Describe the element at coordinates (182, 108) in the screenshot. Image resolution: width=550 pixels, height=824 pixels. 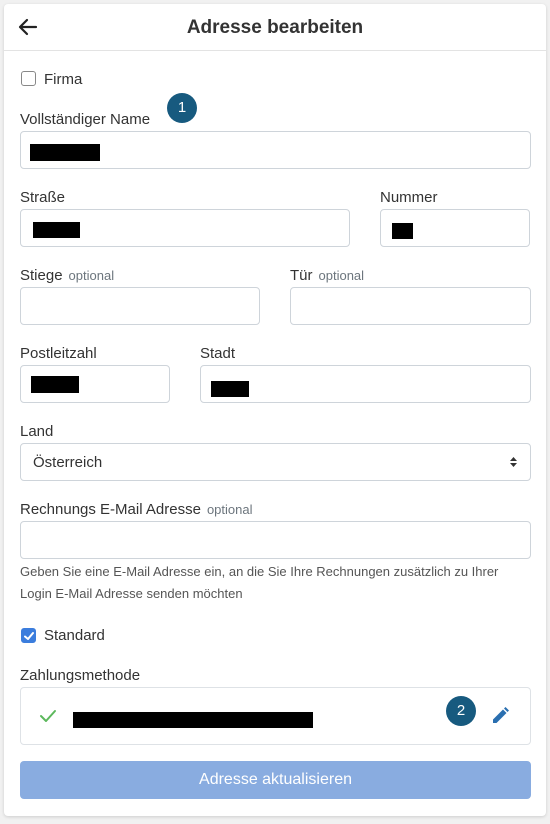
I see `annotation-badge-1: 1` at that location.